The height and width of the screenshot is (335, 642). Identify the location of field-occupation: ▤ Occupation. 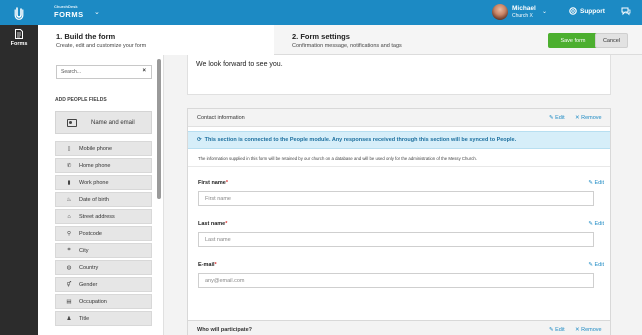
(103, 301).